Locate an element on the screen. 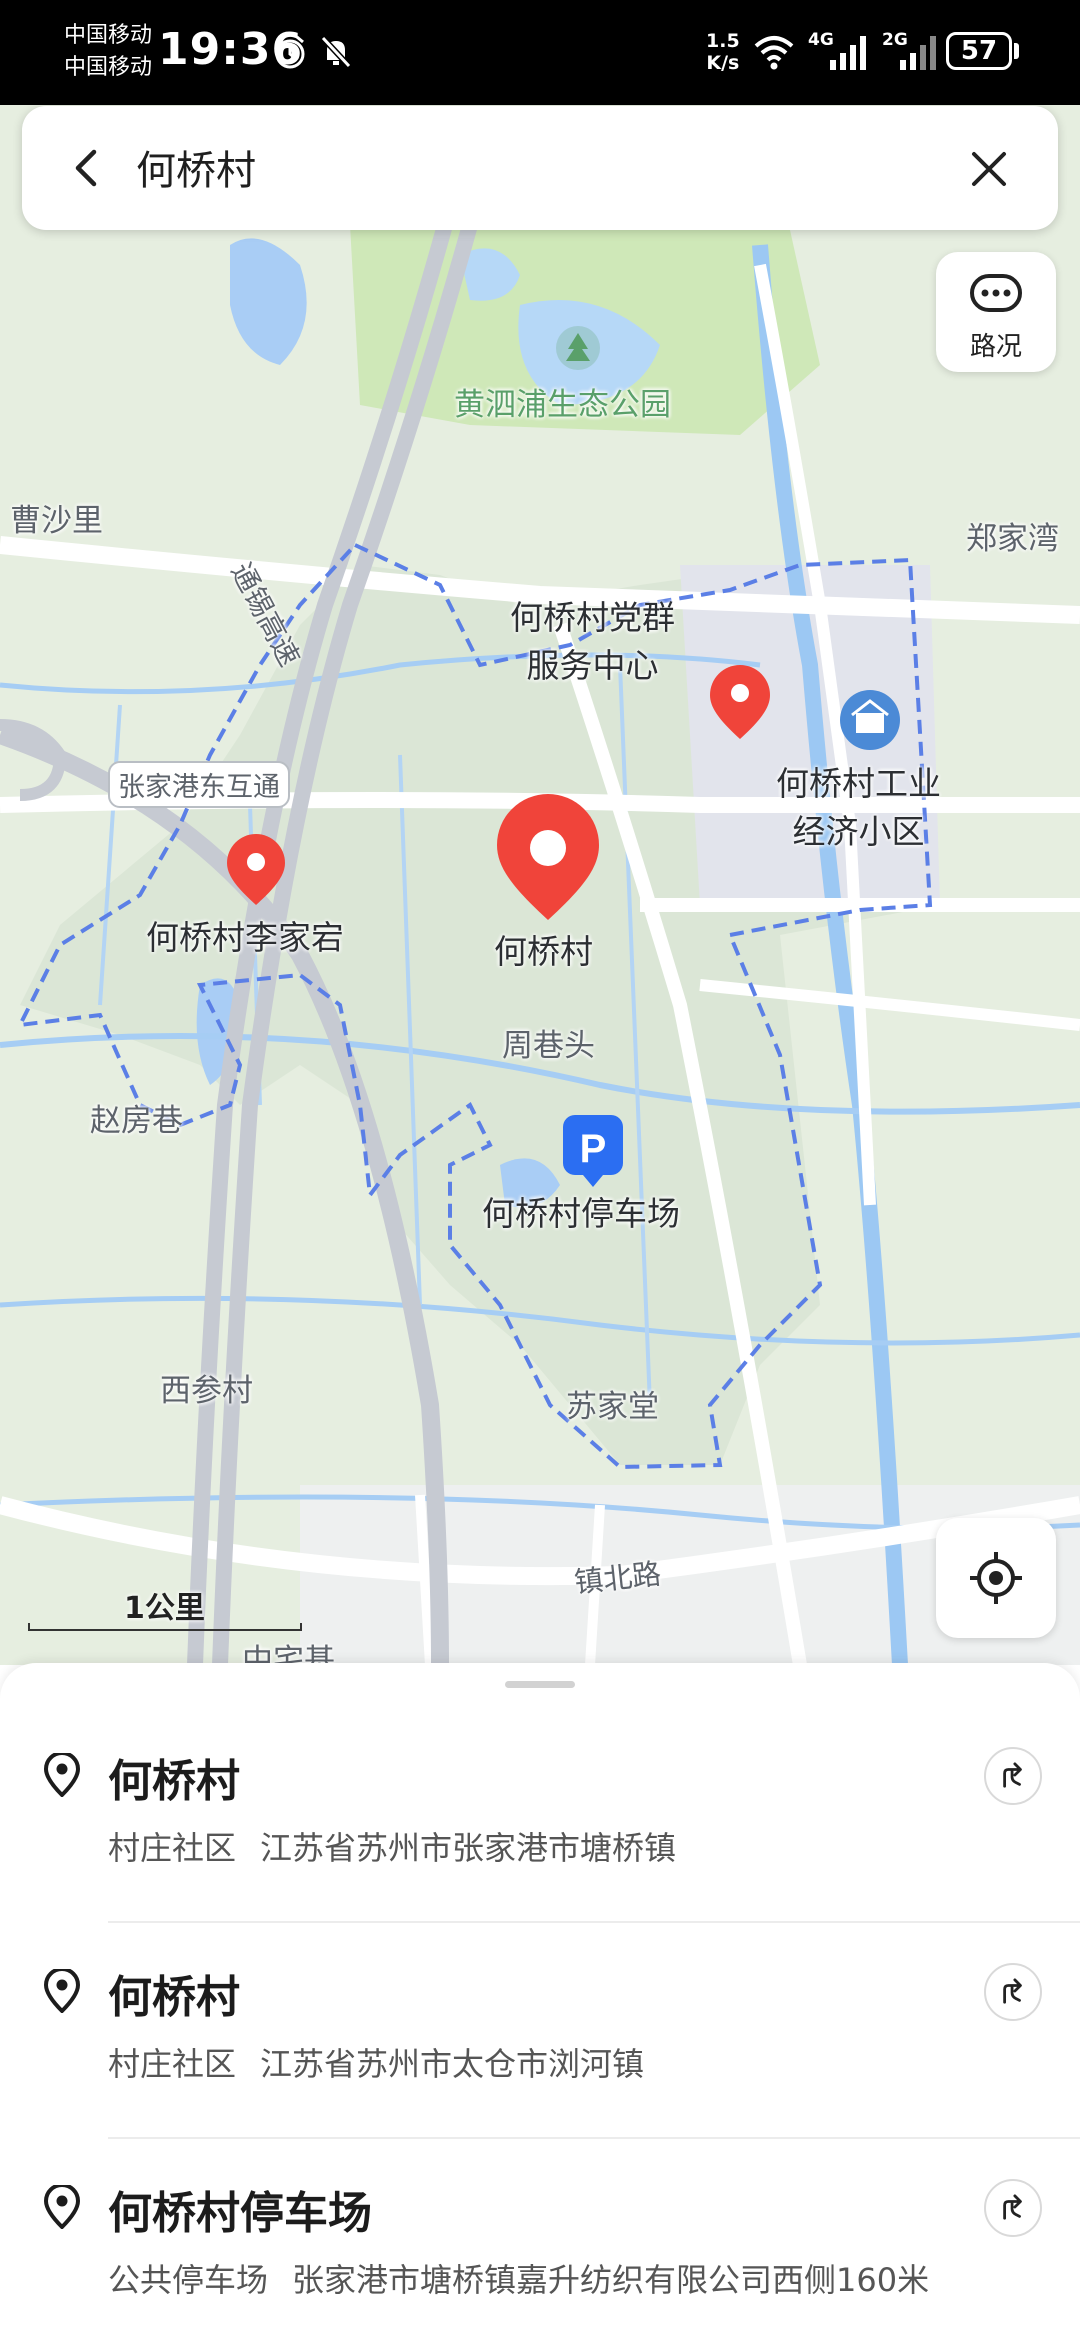 The height and width of the screenshot is (2340, 1080). map-label-zhengjiawan: 郑家湾 is located at coordinates (1012, 539).